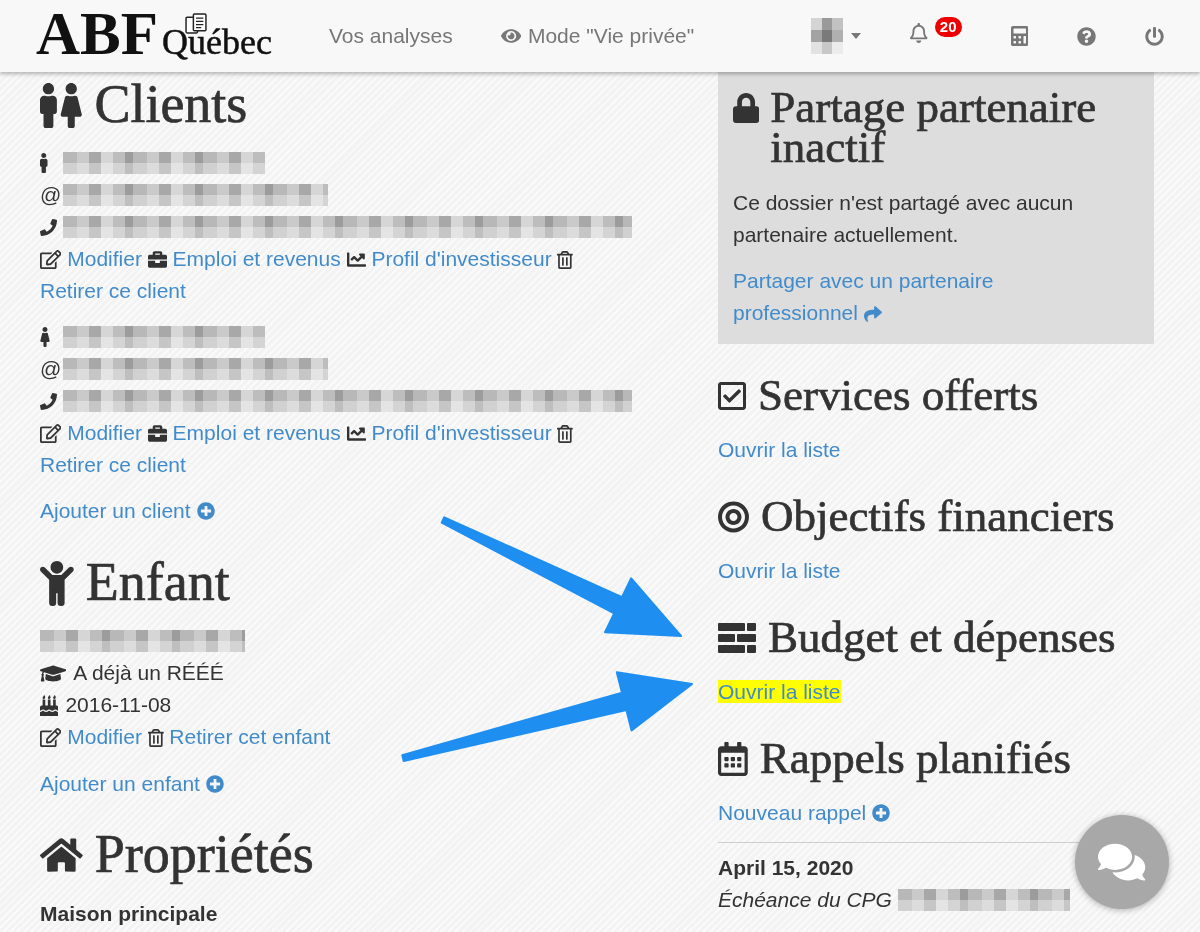 This screenshot has height=932, width=1200. I want to click on panel-title: Partage partenaire inactif, so click(934, 127).